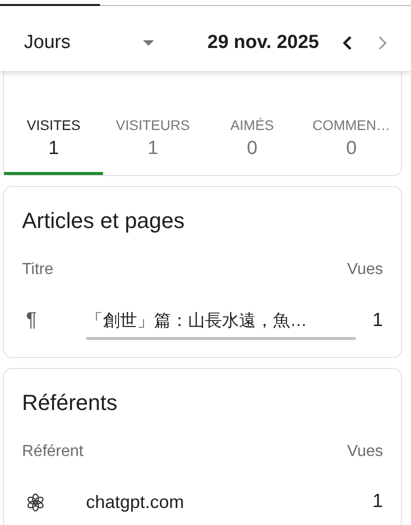  Describe the element at coordinates (38, 270) in the screenshot. I see `column-header: Titre` at that location.